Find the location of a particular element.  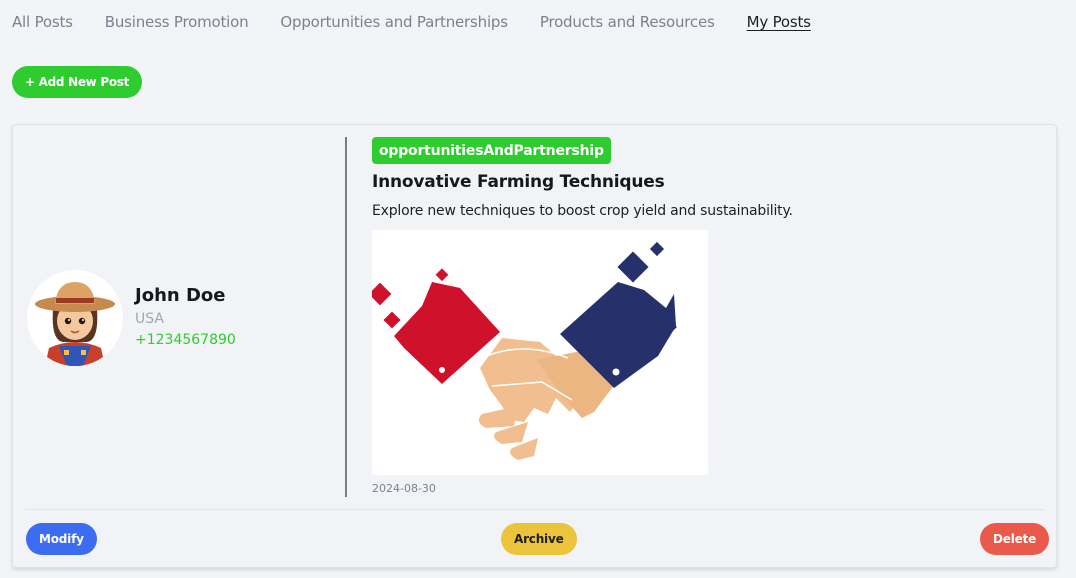

category-badge: opportunitiesAndPartnership is located at coordinates (491, 150).